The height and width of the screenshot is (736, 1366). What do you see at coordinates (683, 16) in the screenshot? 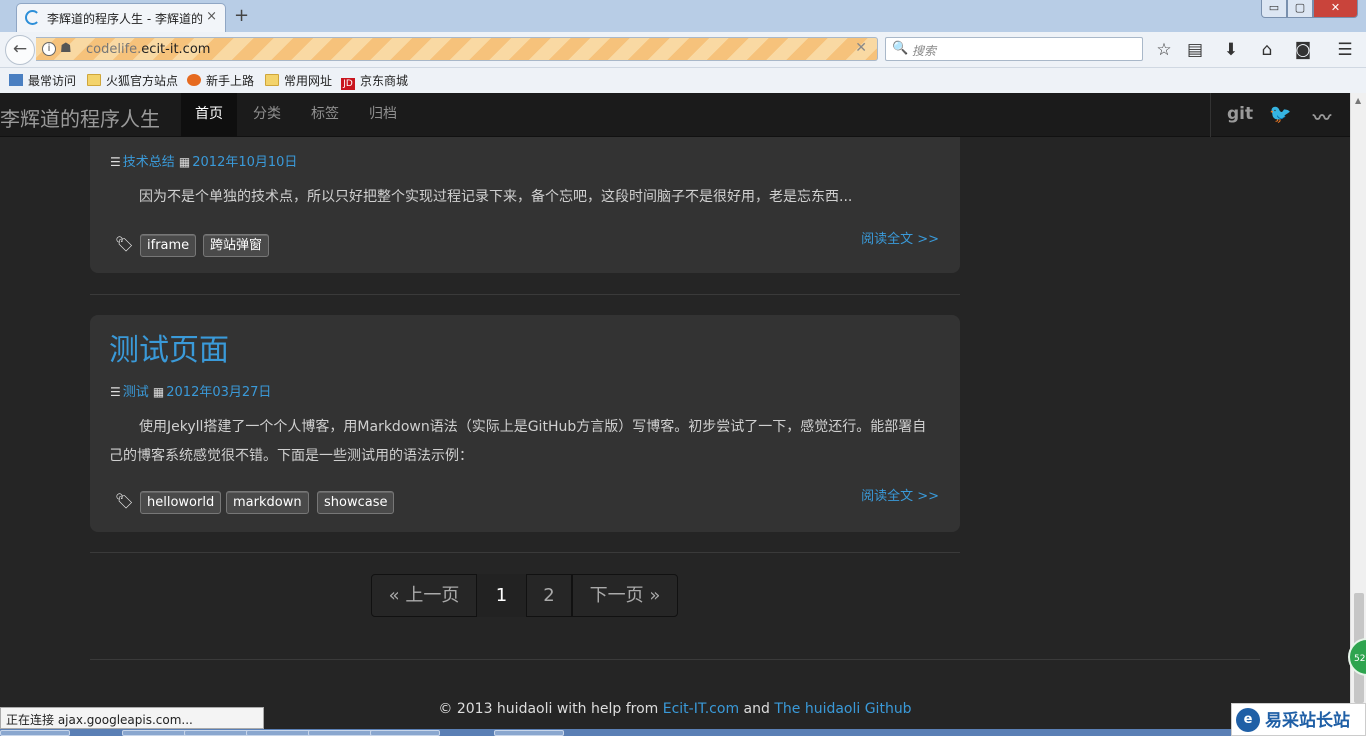
I see `browser-tab-strip: 李辉道的程序人生 - 李辉道的 × + ▭ ▢ ✕` at bounding box center [683, 16].